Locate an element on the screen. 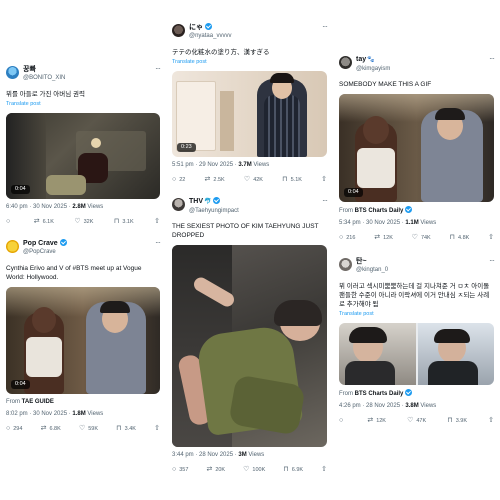 Image resolution: width=500 pixels, height=500 pixels. tweet-meta: 8:02 pm · 30 Nov 2025 · 1.8M Views is located at coordinates (83, 414).